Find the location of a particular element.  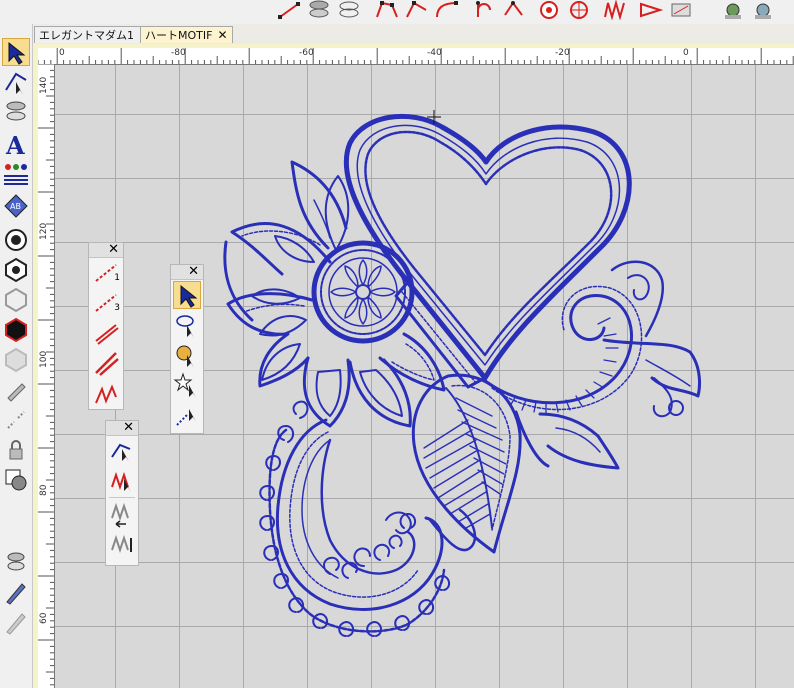

spiral-icon is located at coordinates (579, 10).